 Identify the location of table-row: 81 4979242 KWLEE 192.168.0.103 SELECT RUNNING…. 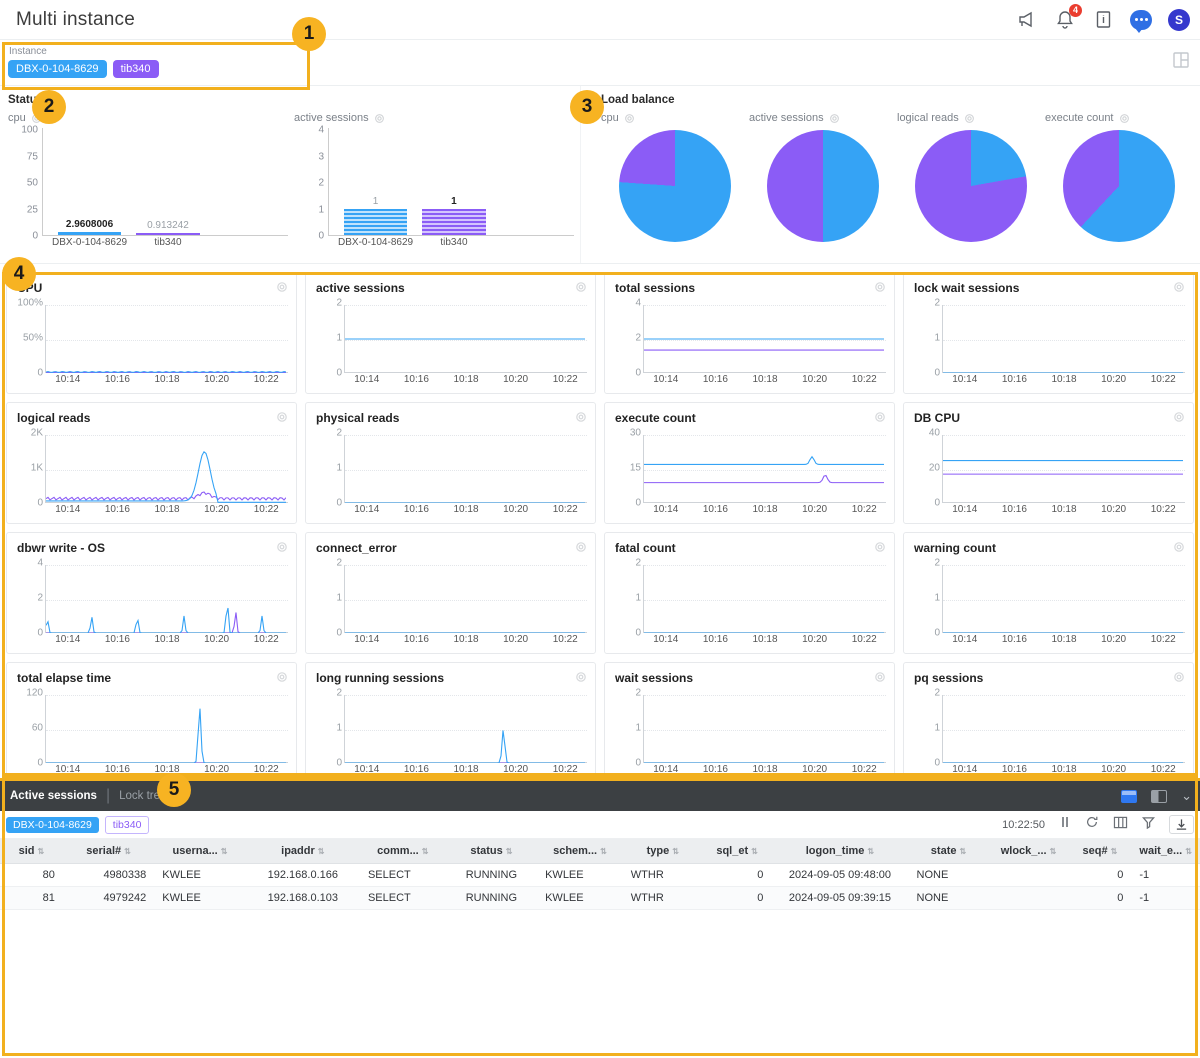
(600, 898).